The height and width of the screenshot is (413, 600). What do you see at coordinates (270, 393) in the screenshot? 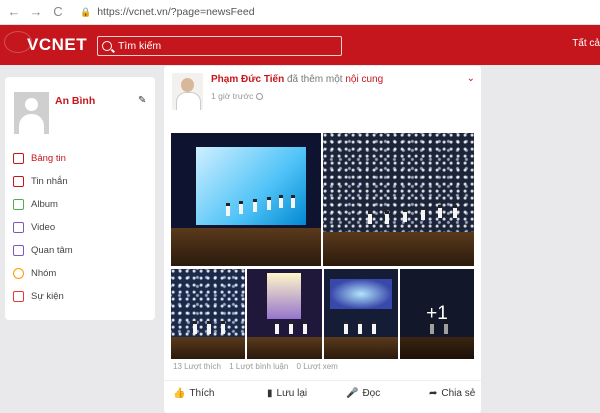
I see `bookmark-icon: ▮` at bounding box center [270, 393].